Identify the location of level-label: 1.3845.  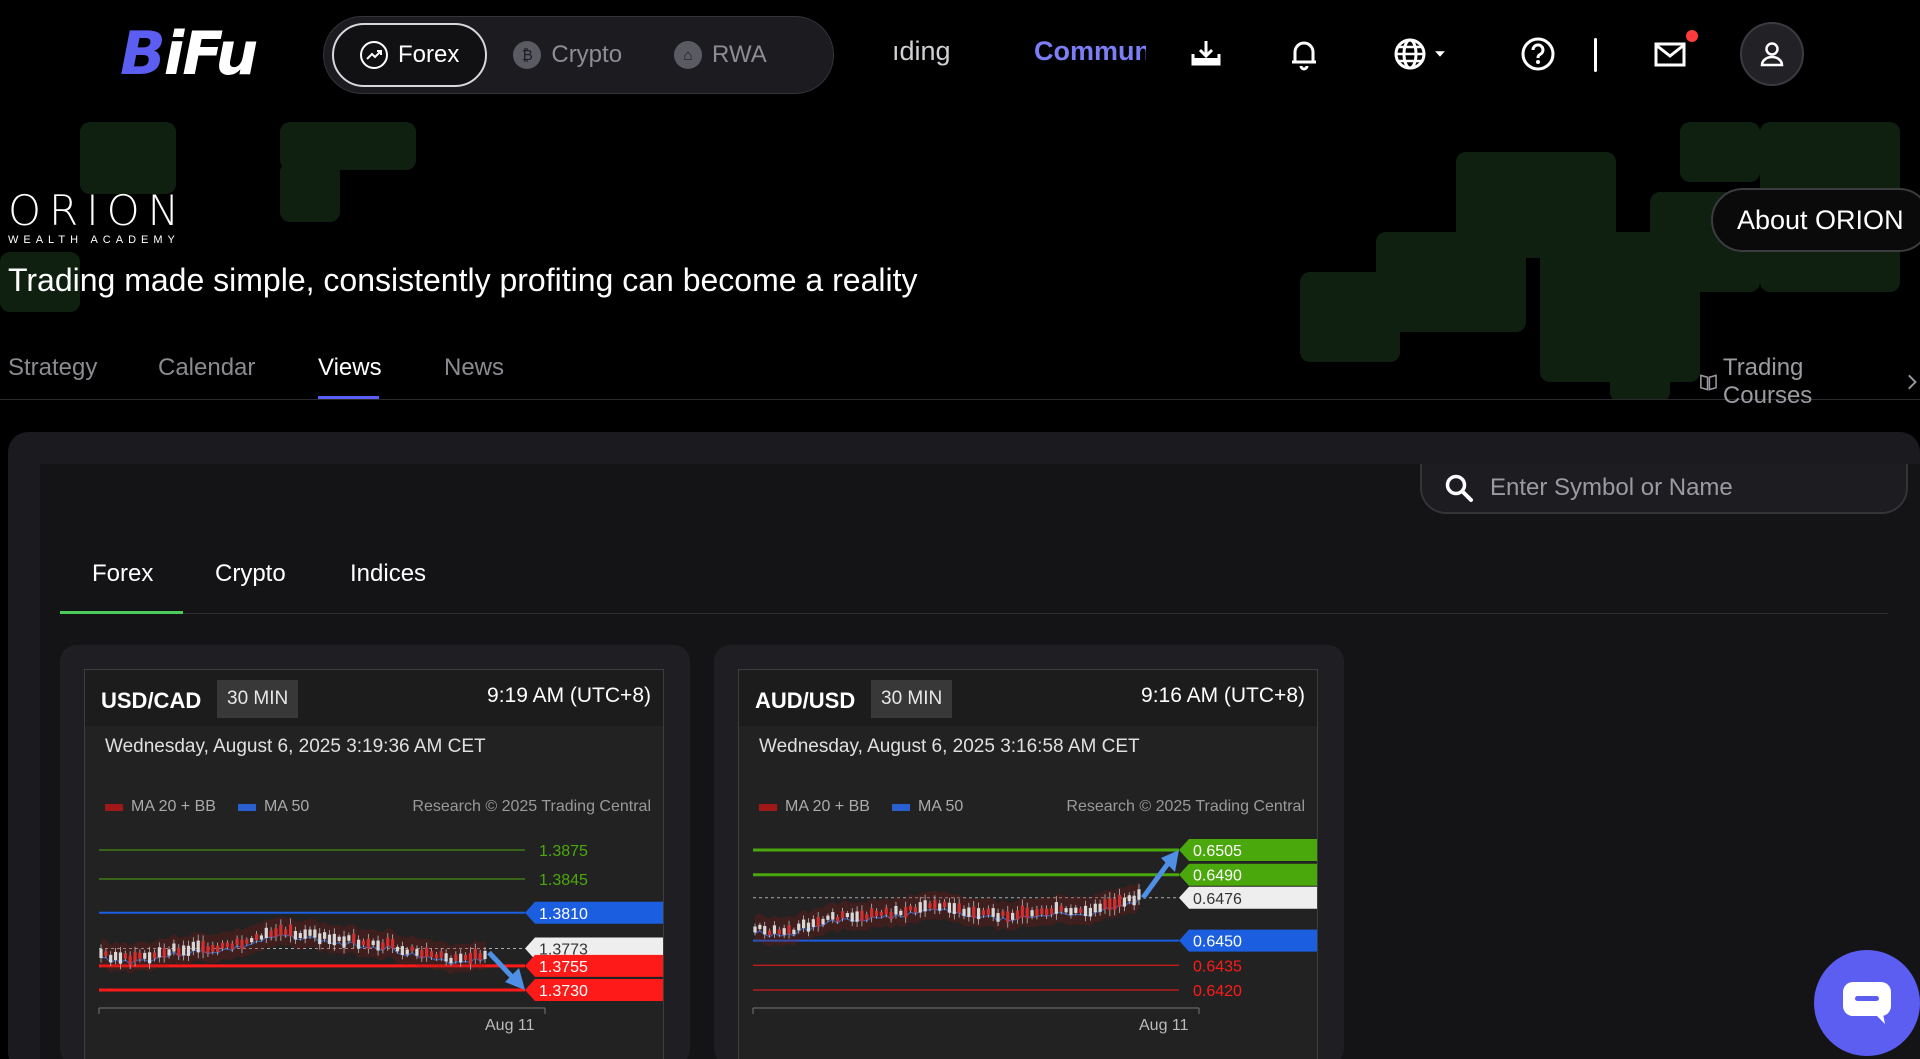
(563, 880).